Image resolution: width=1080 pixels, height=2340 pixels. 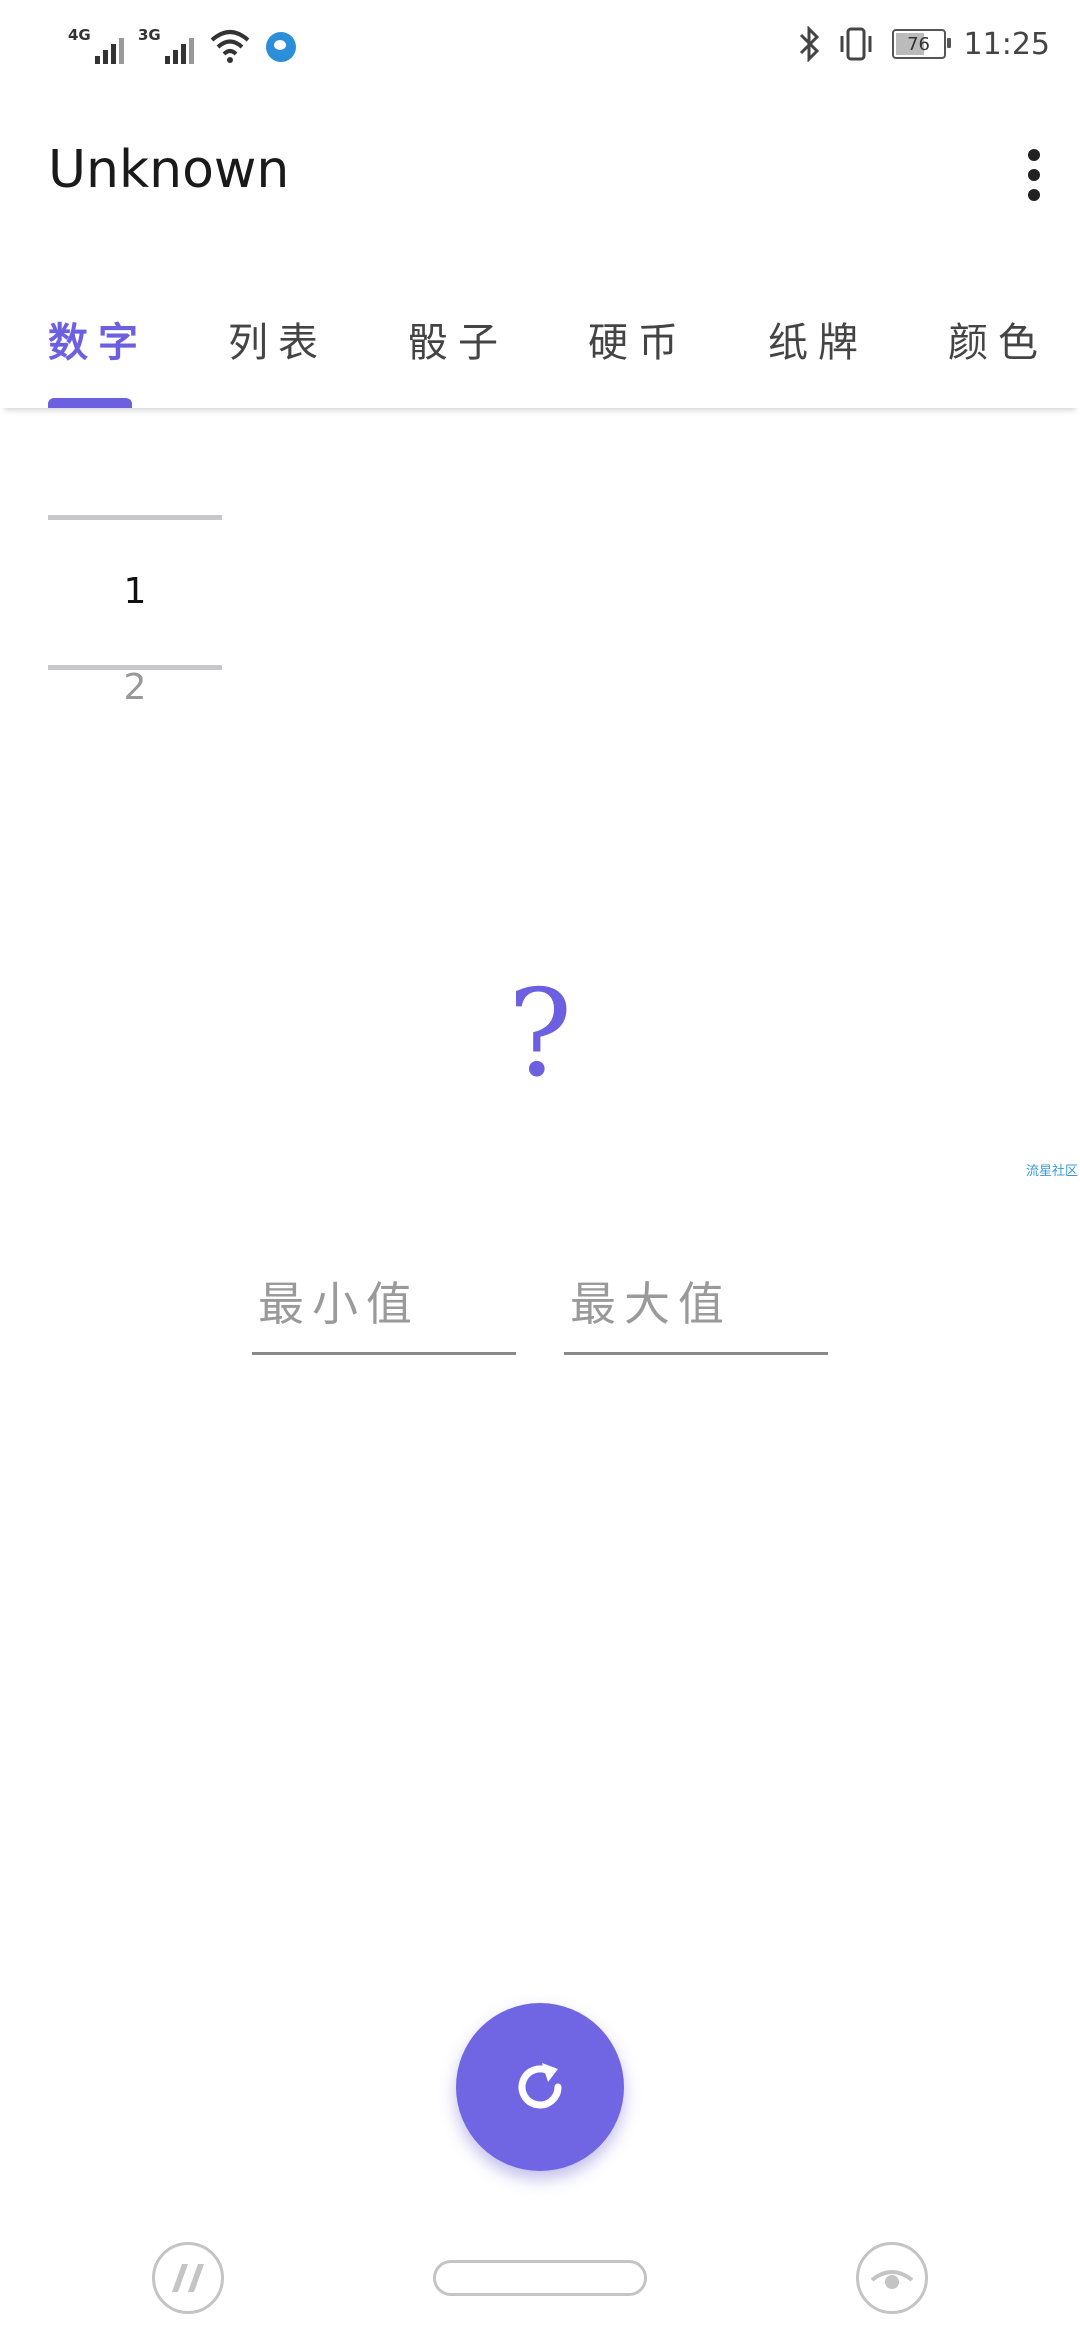 I want to click on notification-app-icon, so click(x=281, y=47).